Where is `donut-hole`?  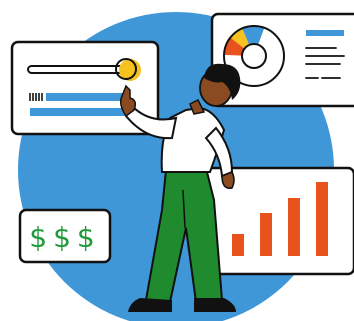 donut-hole is located at coordinates (254, 56).